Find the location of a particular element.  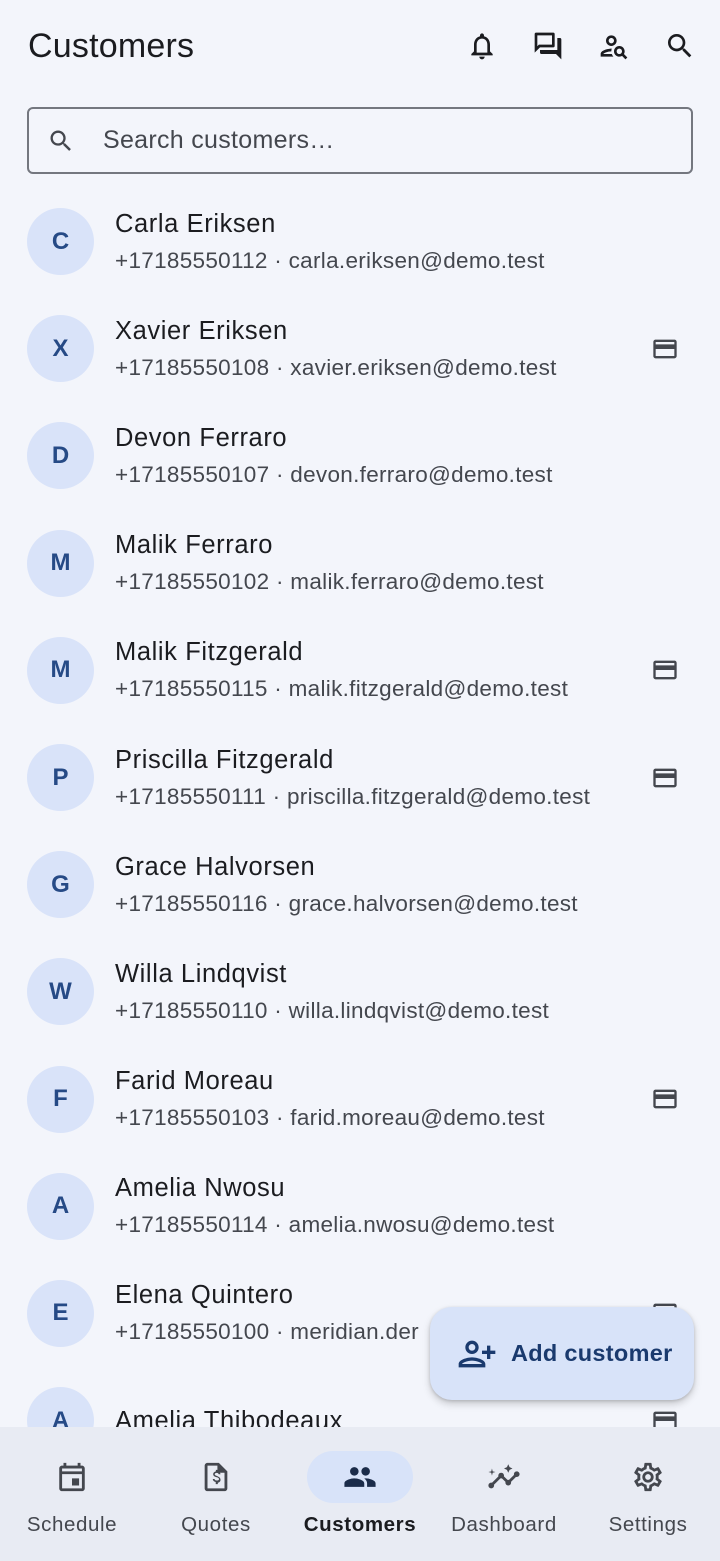

gear-icon is located at coordinates (648, 1477).